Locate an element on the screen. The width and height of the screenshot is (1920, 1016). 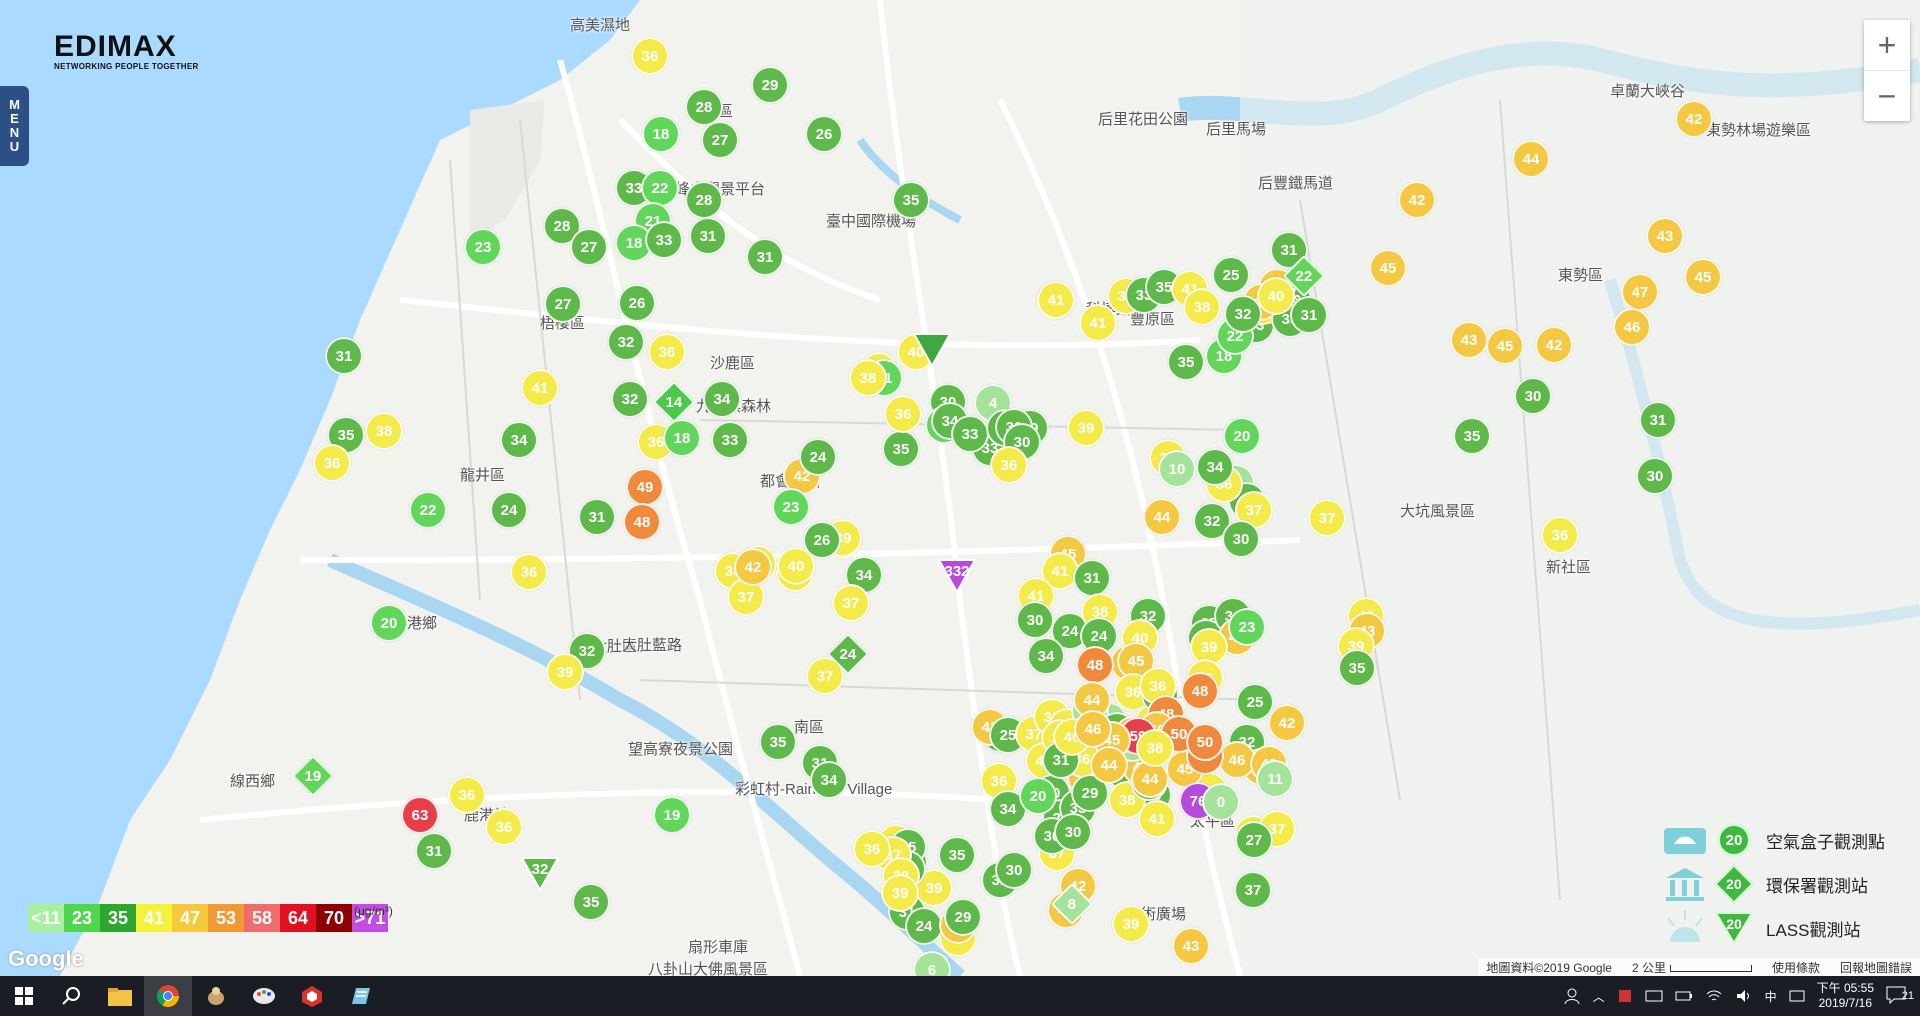
sketchup-button is located at coordinates (312, 996).